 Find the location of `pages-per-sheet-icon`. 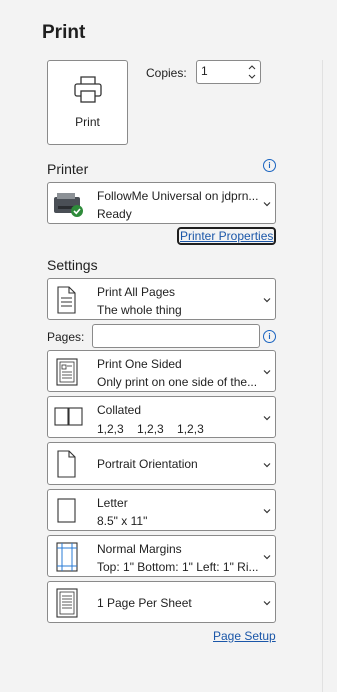

pages-per-sheet-icon is located at coordinates (67, 603).